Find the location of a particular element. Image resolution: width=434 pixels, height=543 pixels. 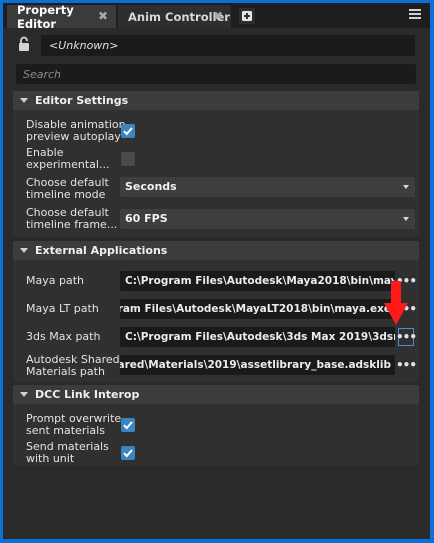

setting-label: Send materials with unit is located at coordinates (67, 452).